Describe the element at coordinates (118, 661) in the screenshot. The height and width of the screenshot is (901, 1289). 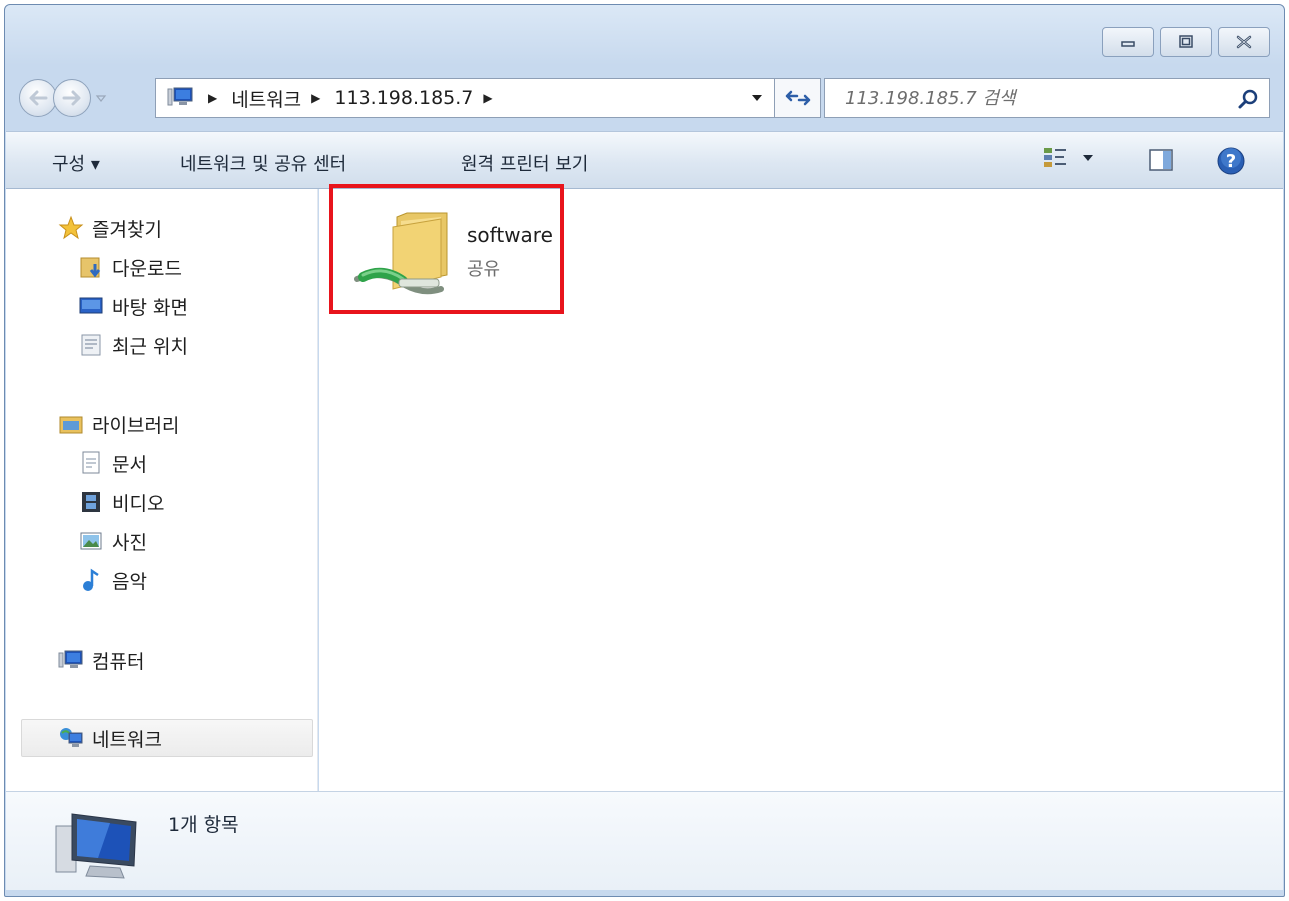
I see `nav-computer-label: 컴퓨터` at that location.